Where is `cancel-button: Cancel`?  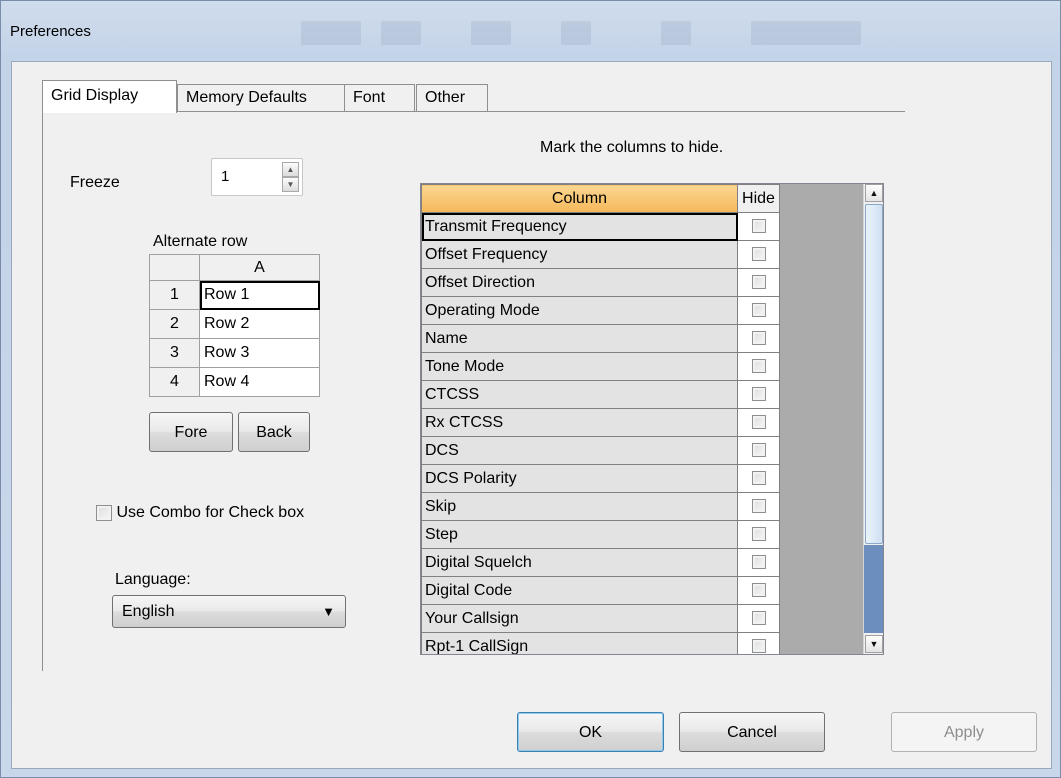
cancel-button: Cancel is located at coordinates (752, 732).